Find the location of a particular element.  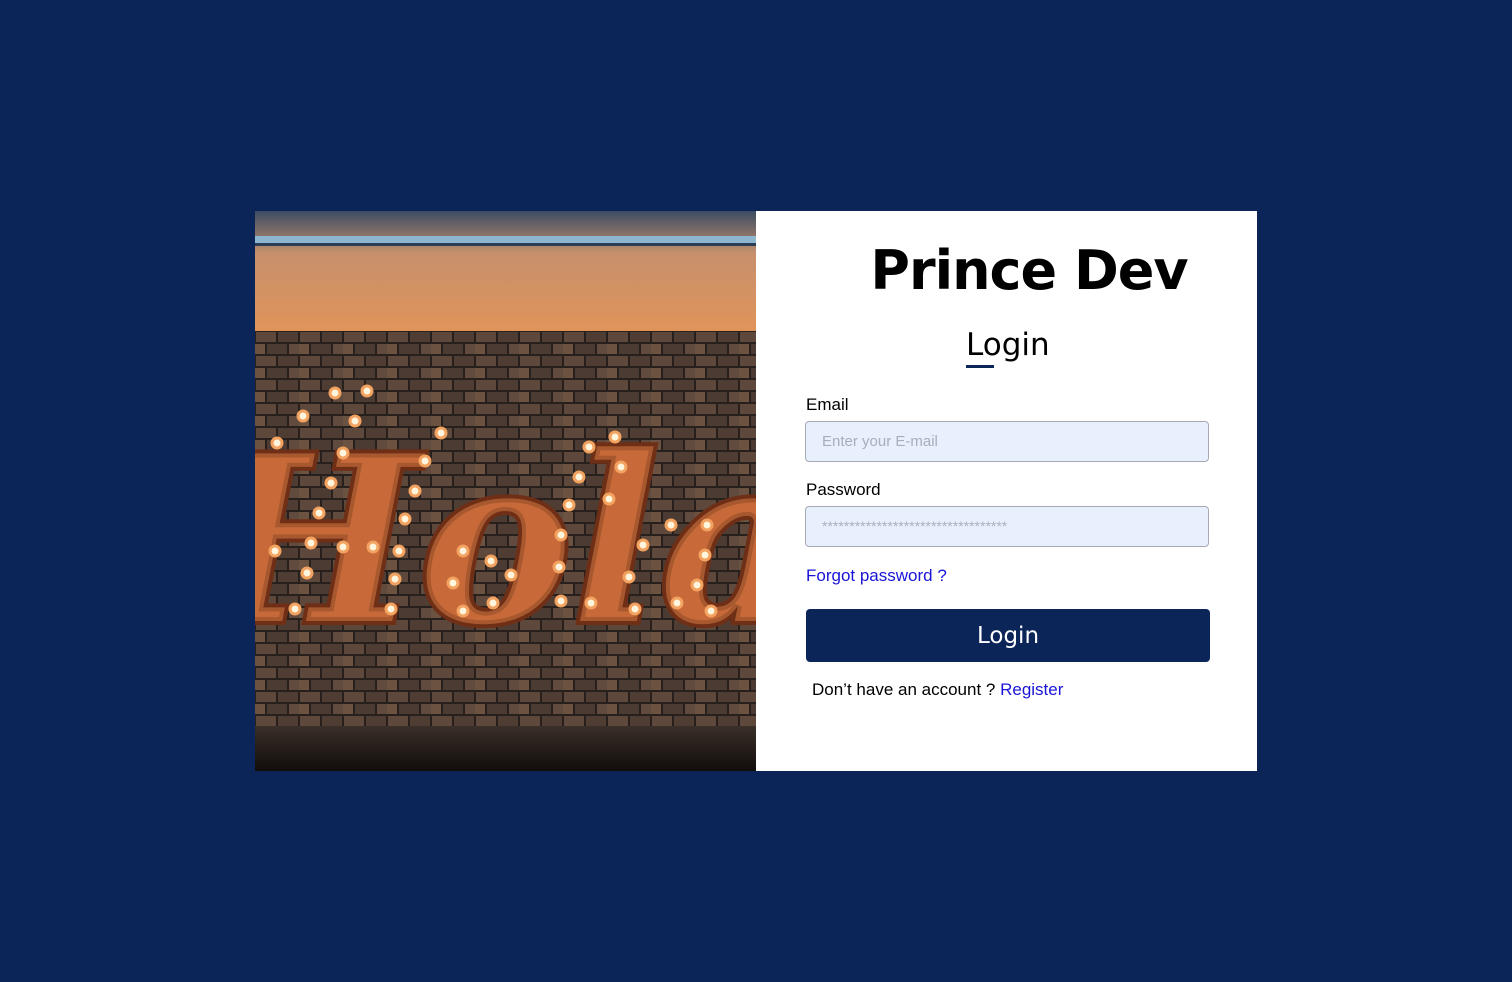

signup-row: Don’t have an account ? Register is located at coordinates (937, 690).